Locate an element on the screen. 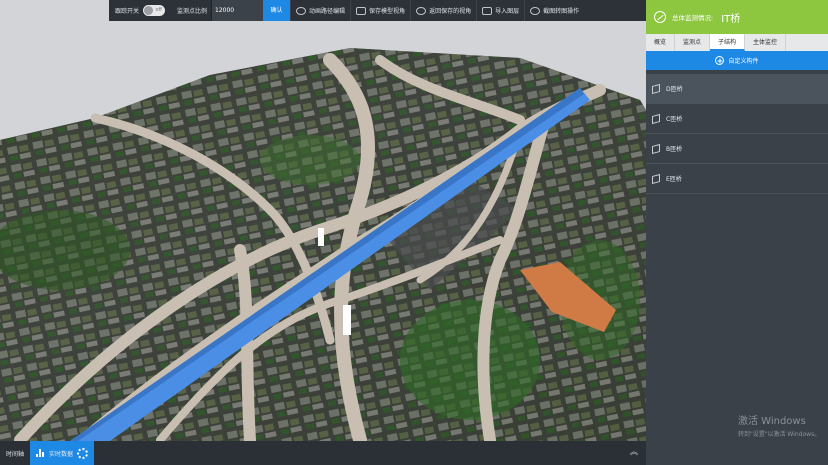 The width and height of the screenshot is (828, 465). windows-activation-watermark: 激活 Windows 转到"设置"以激活 Windows。 is located at coordinates (779, 425).